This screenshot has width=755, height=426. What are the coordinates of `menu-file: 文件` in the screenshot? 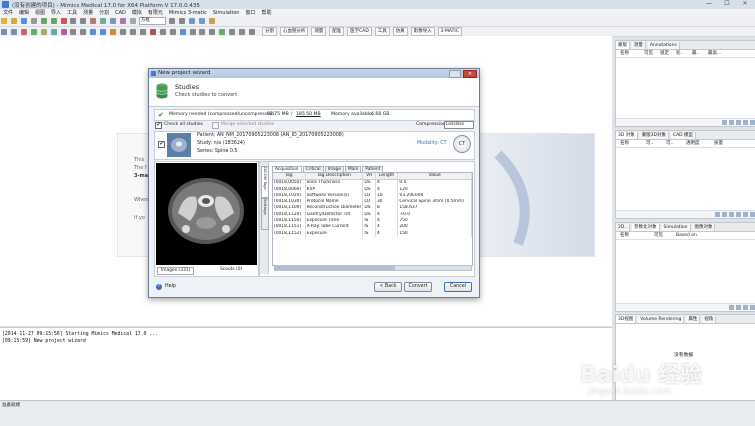 It's located at (8, 13).